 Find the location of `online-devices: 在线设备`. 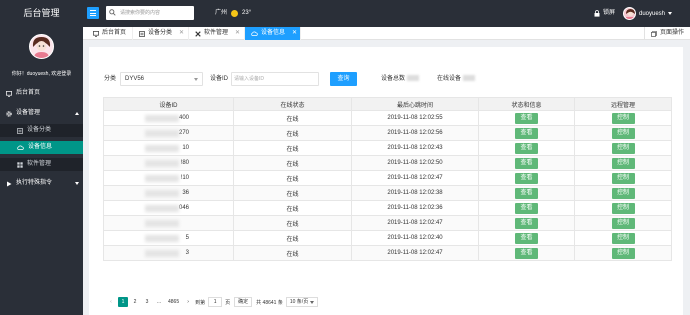

online-devices: 在线设备 is located at coordinates (456, 79).